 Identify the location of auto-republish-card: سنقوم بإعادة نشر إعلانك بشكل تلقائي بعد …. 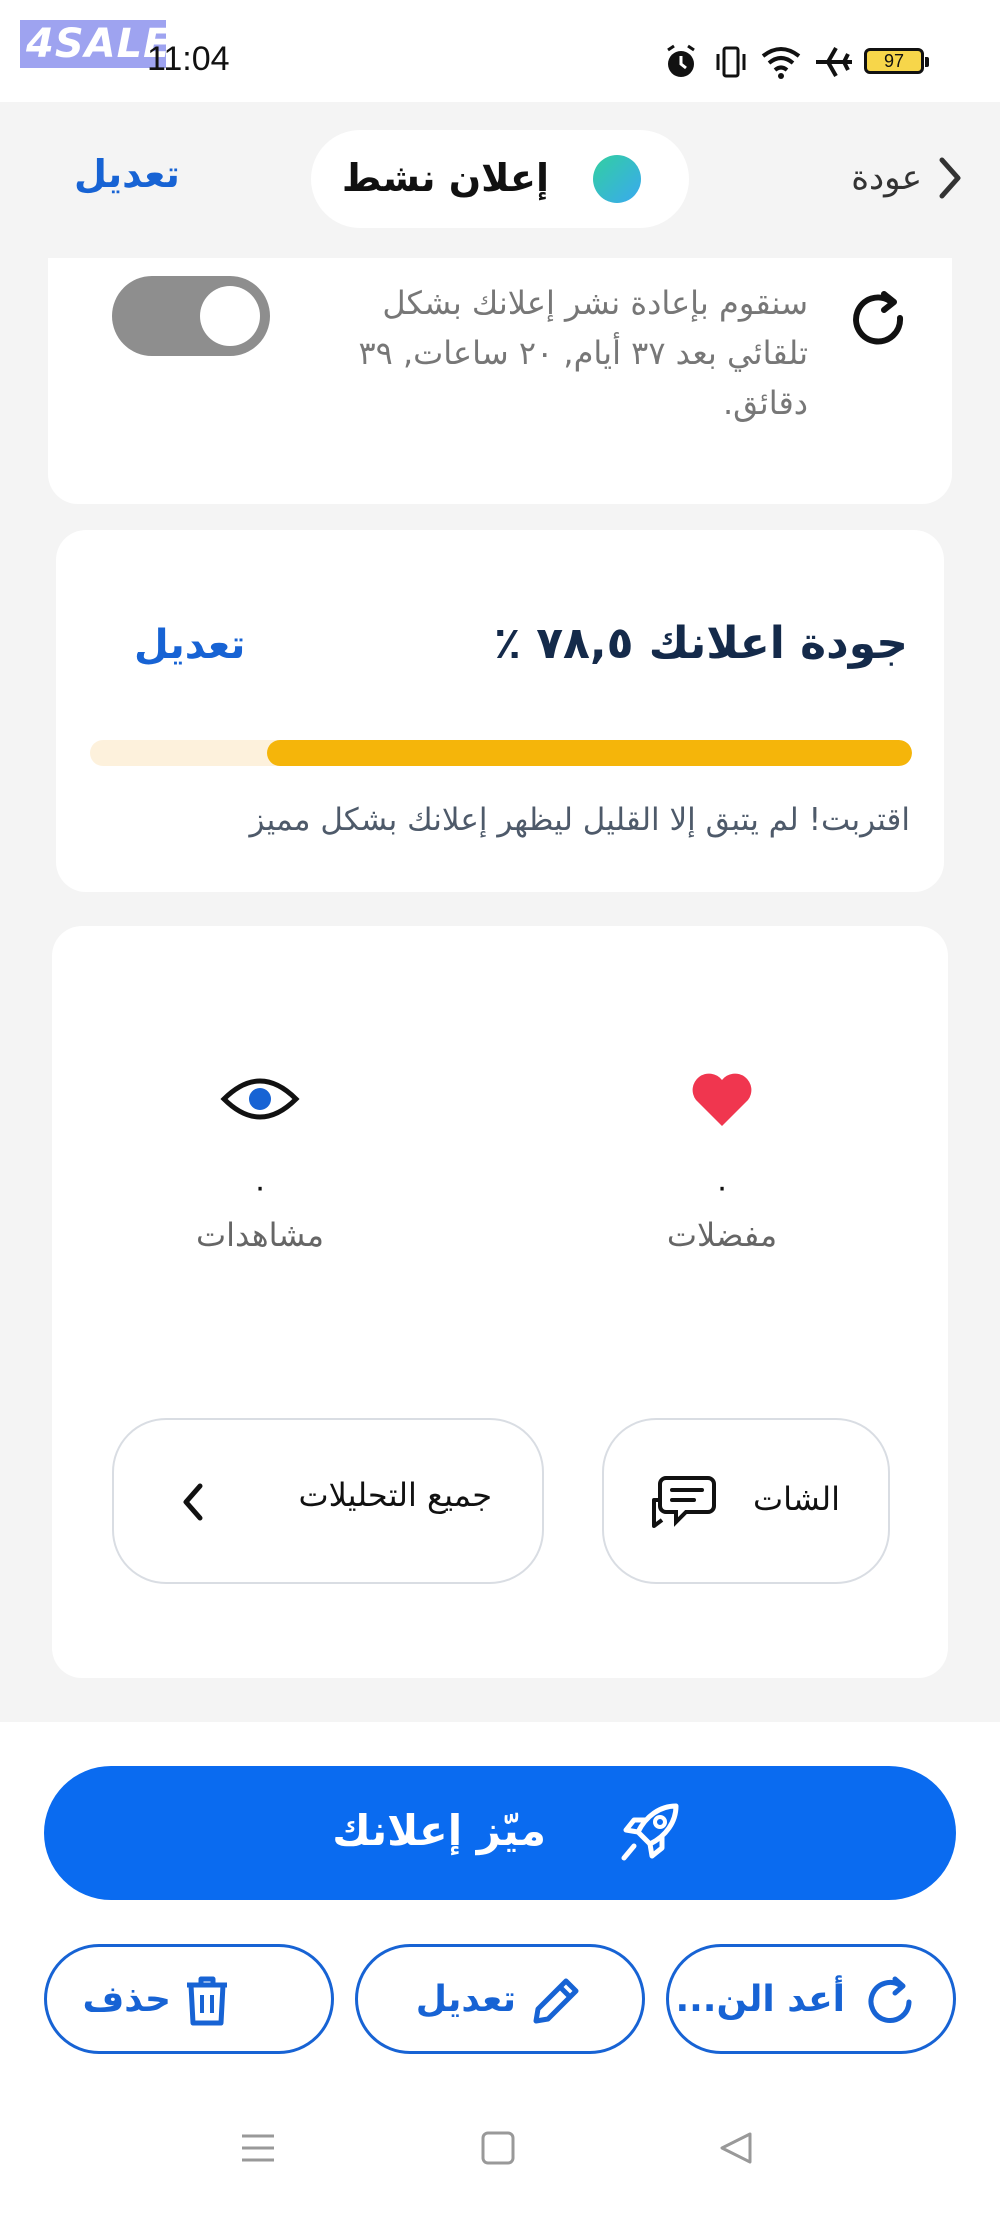
(500, 381).